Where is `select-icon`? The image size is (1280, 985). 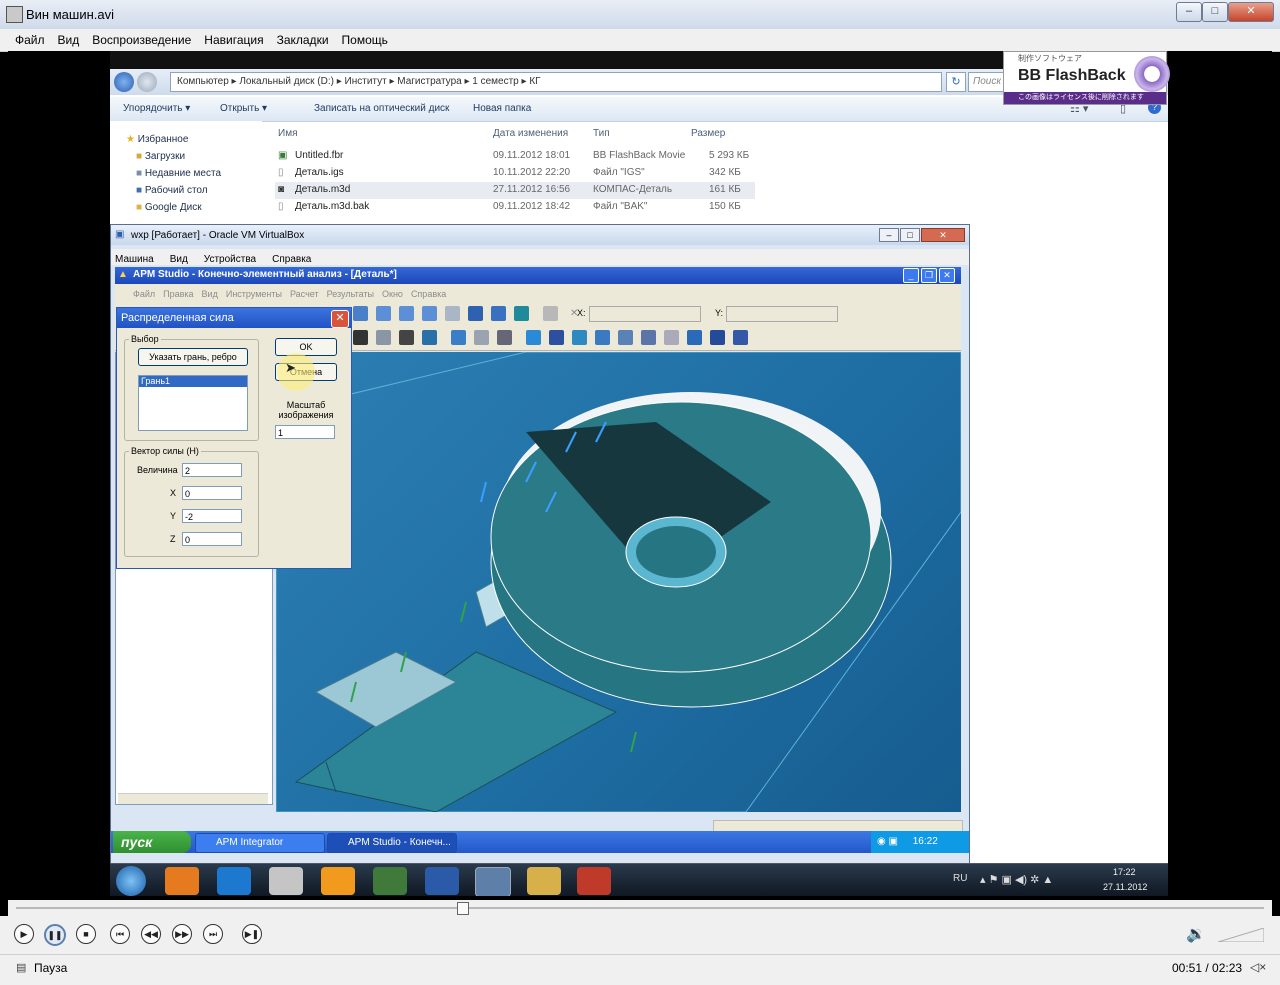 select-icon is located at coordinates (521, 313).